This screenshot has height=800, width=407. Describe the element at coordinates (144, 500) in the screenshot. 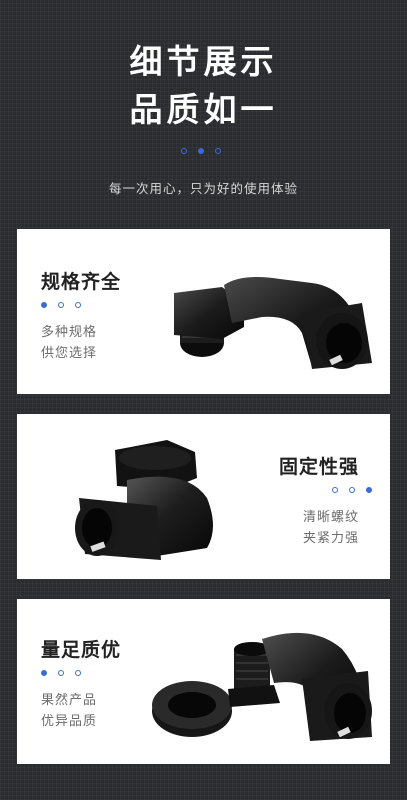

I see `product-image-elbow-angle-view` at that location.